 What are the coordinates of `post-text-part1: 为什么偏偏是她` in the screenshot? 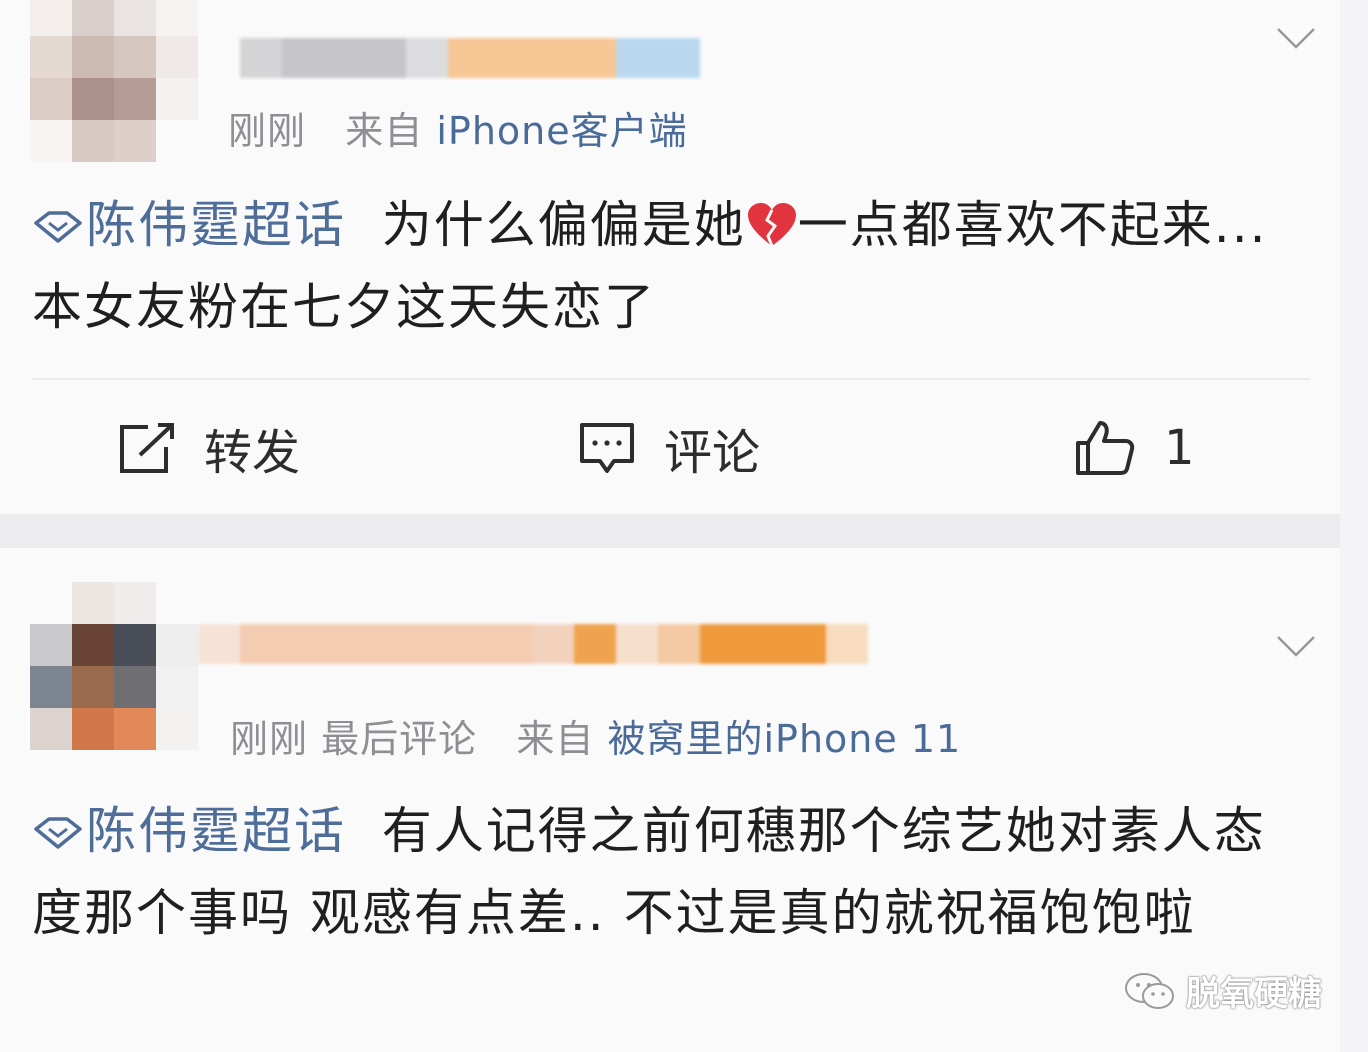 It's located at (563, 225).